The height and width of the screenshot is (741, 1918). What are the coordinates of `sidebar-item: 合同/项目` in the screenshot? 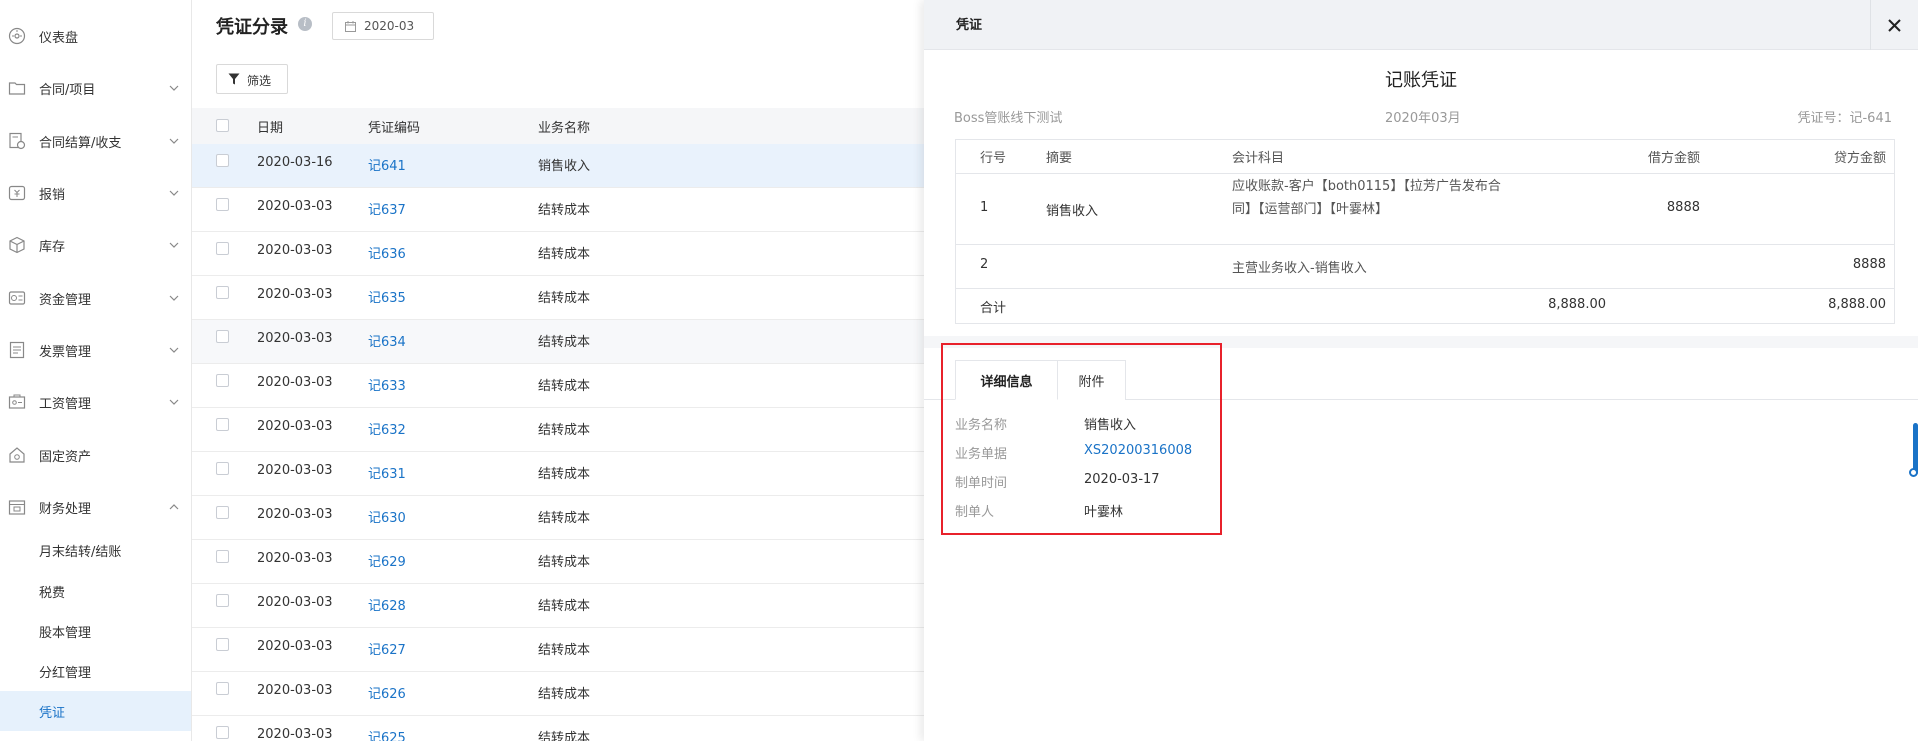 It's located at (95, 88).